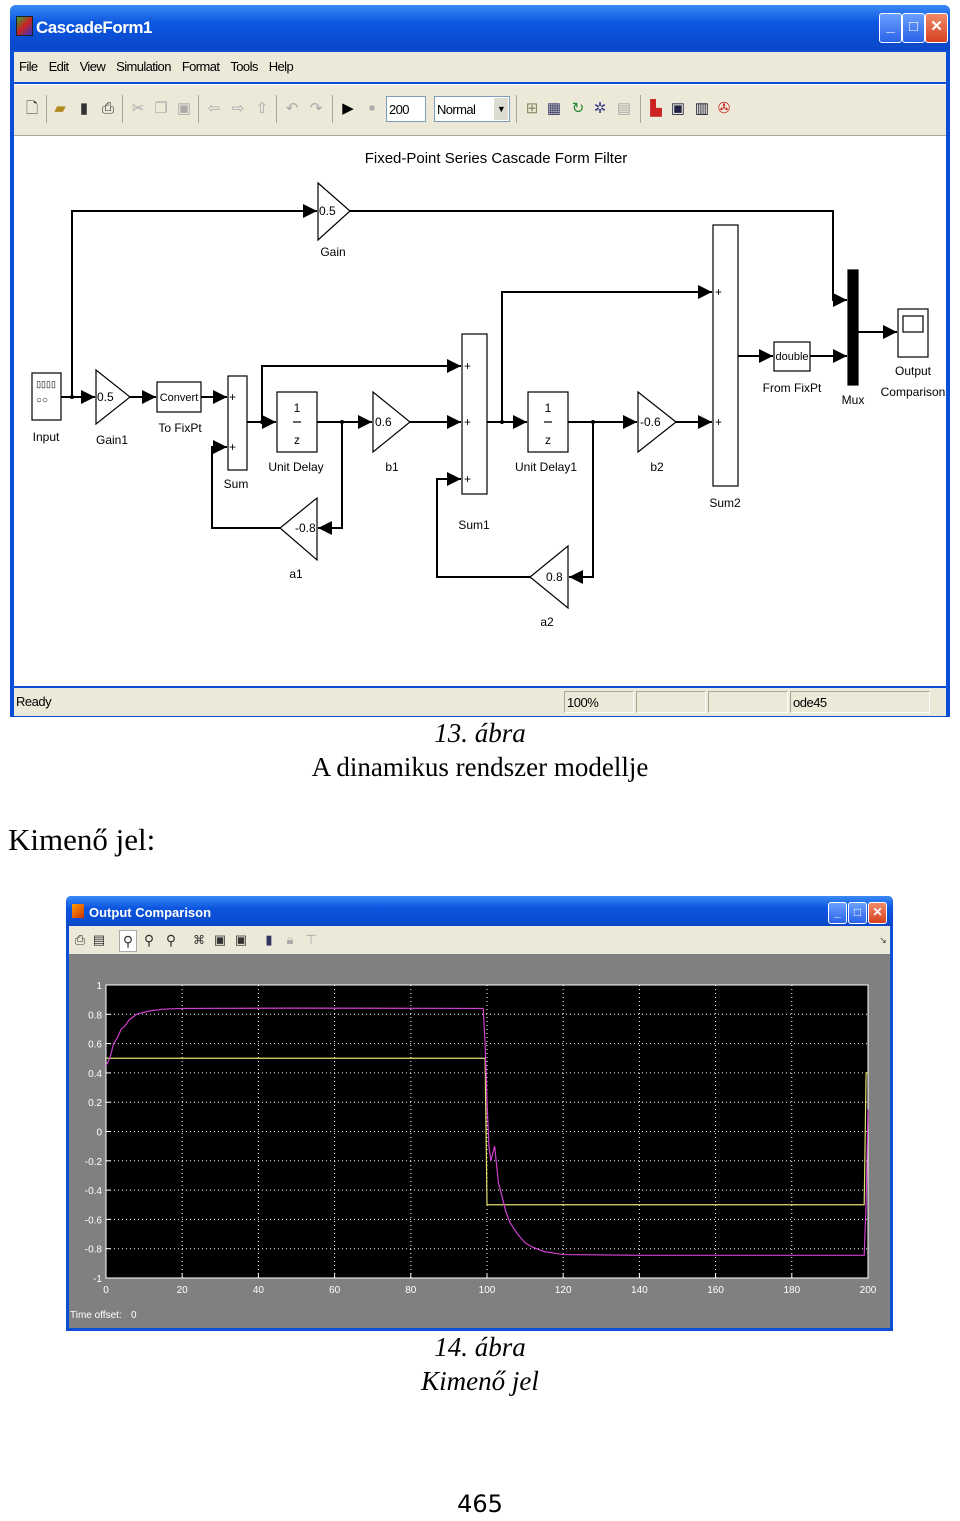 Image resolution: width=960 pixels, height=1521 pixels. What do you see at coordinates (639, 1290) in the screenshot?
I see `x-tick-label: 140` at bounding box center [639, 1290].